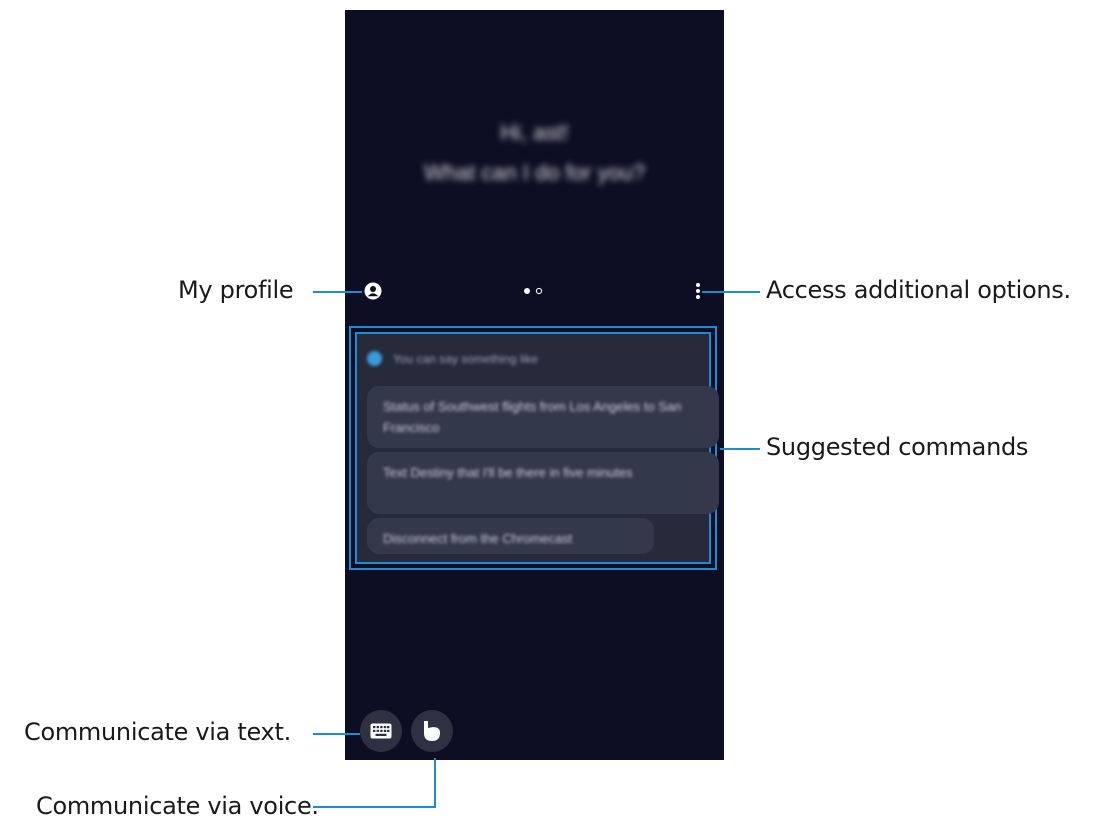 The height and width of the screenshot is (822, 1096). Describe the element at coordinates (918, 290) in the screenshot. I see `callout-more-options: Access additional options.` at that location.